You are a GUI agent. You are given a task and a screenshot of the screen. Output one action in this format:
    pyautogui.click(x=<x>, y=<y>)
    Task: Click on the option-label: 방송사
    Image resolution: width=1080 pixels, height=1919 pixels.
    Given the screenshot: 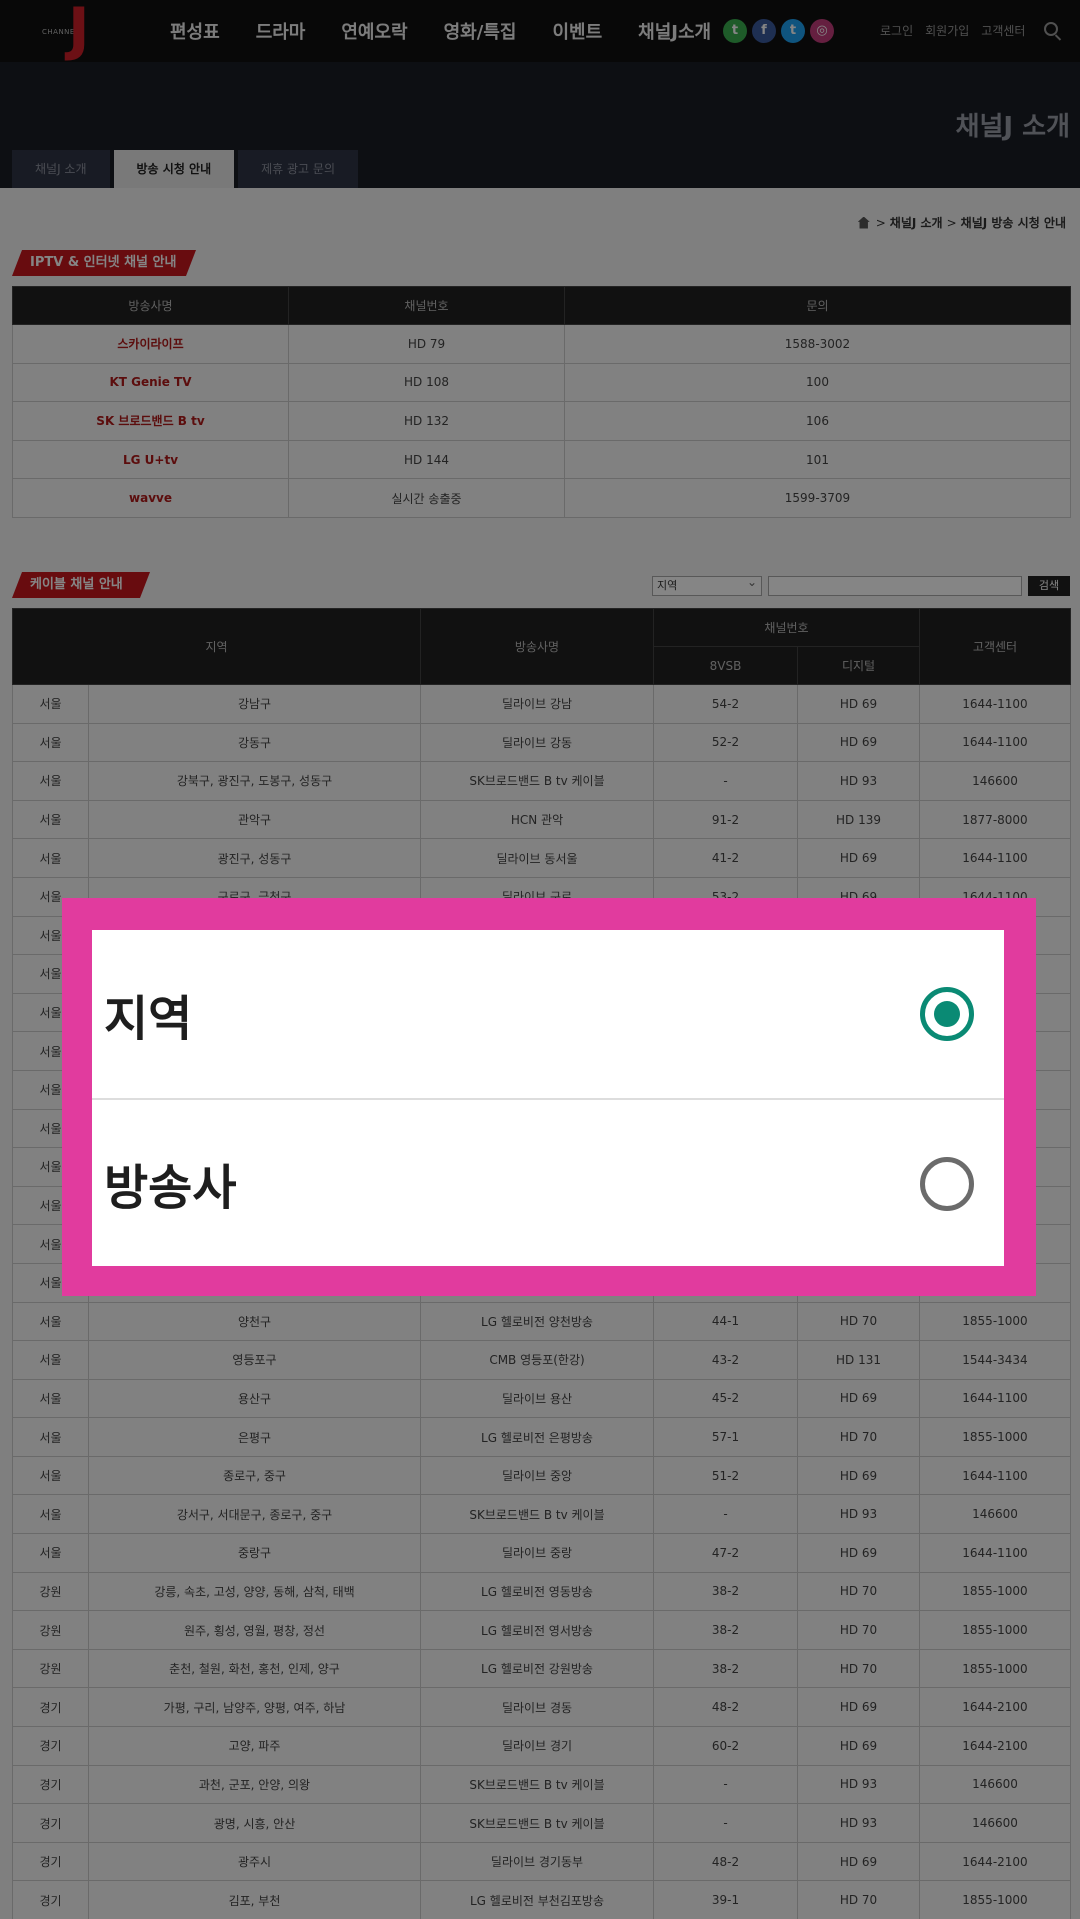 What is the action you would take?
    pyautogui.click(x=170, y=1188)
    